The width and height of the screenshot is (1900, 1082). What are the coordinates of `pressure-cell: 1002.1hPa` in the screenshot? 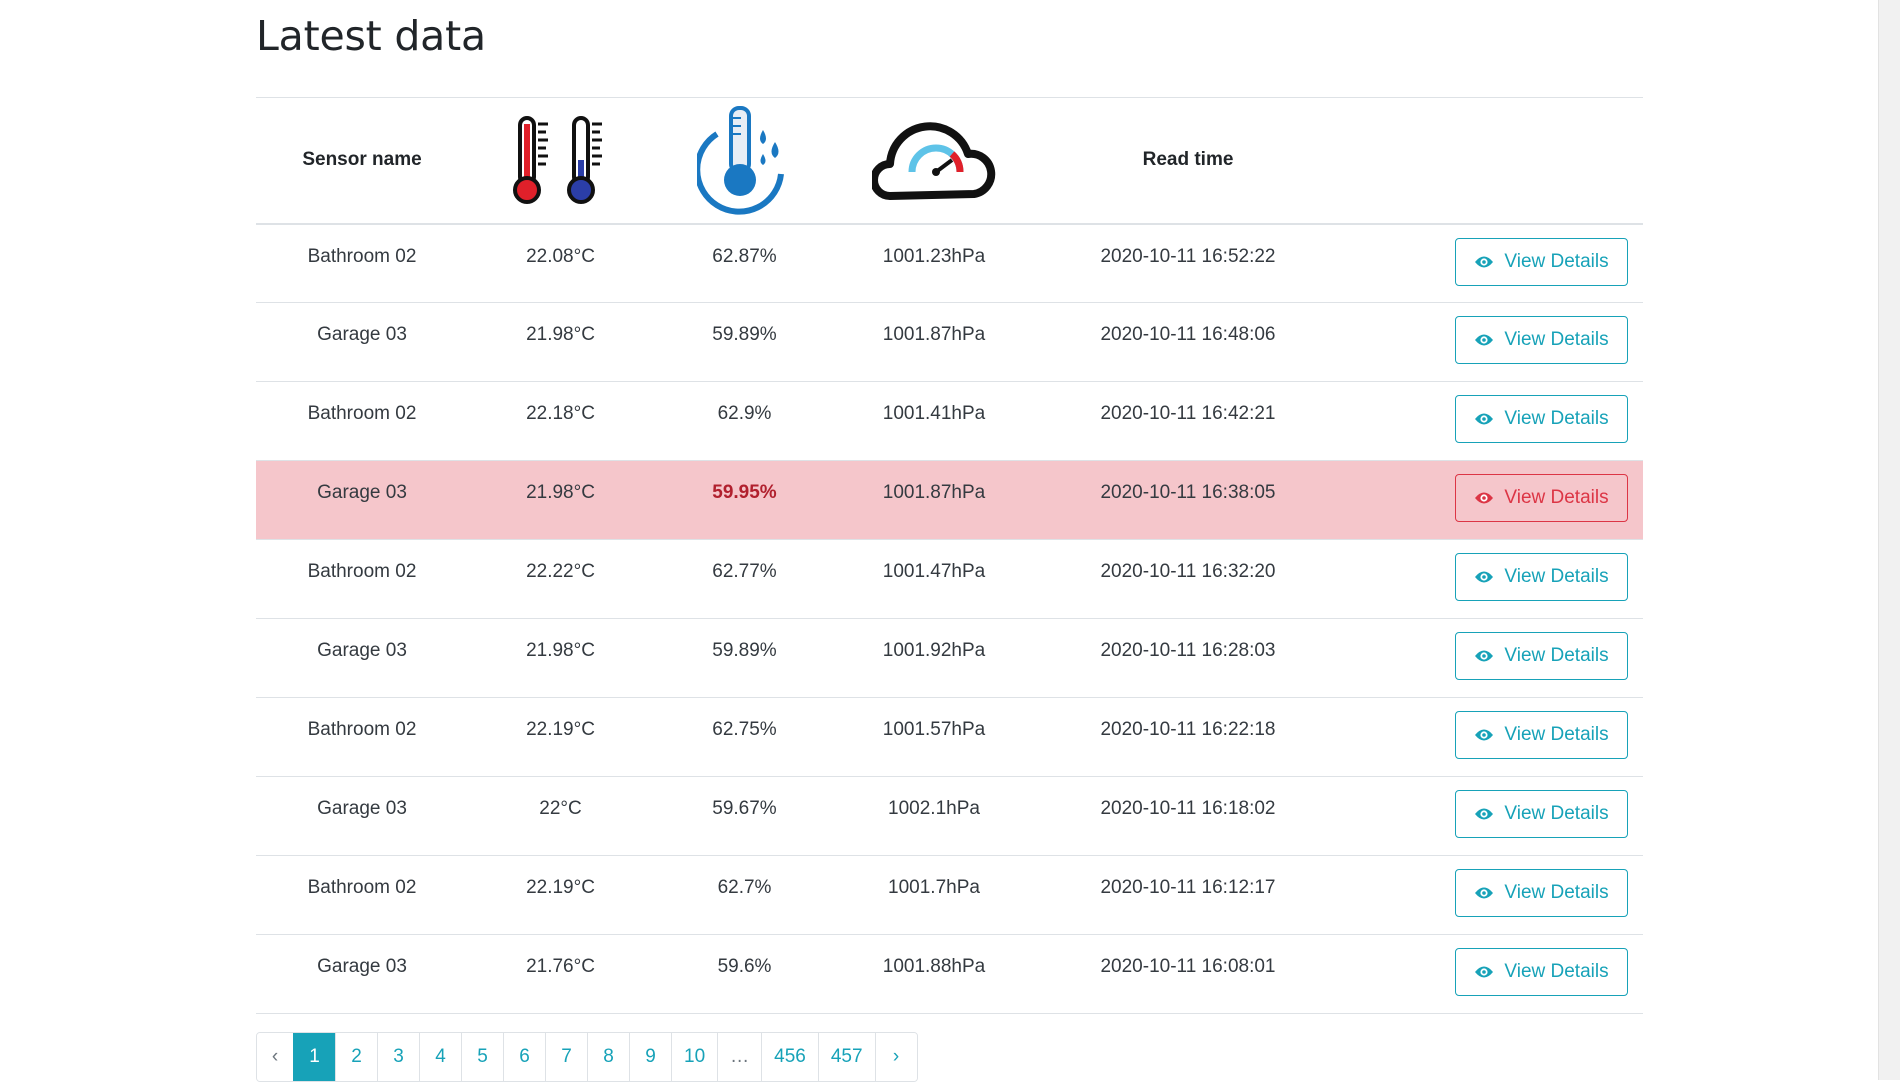 It's located at (934, 816).